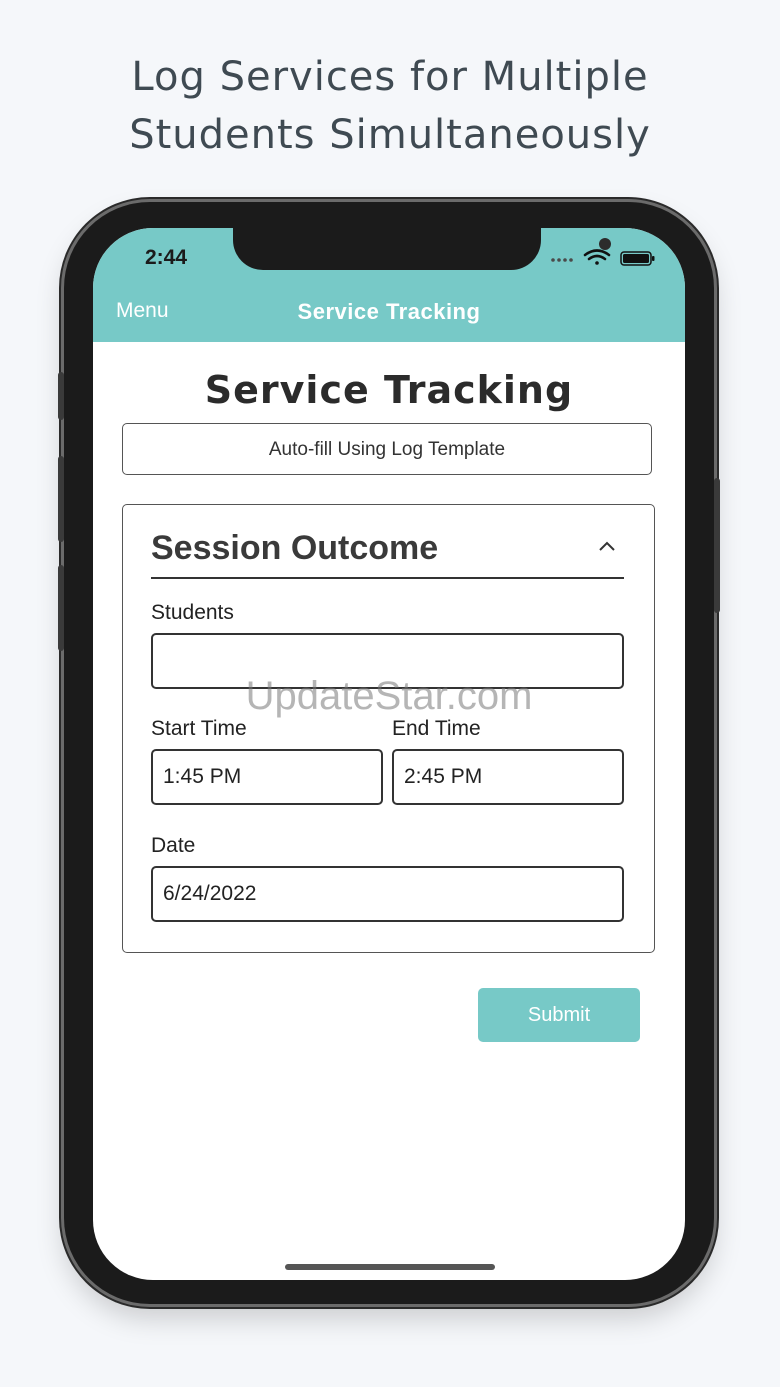 The width and height of the screenshot is (780, 1387). Describe the element at coordinates (562, 260) in the screenshot. I see `signal-dots-icon` at that location.